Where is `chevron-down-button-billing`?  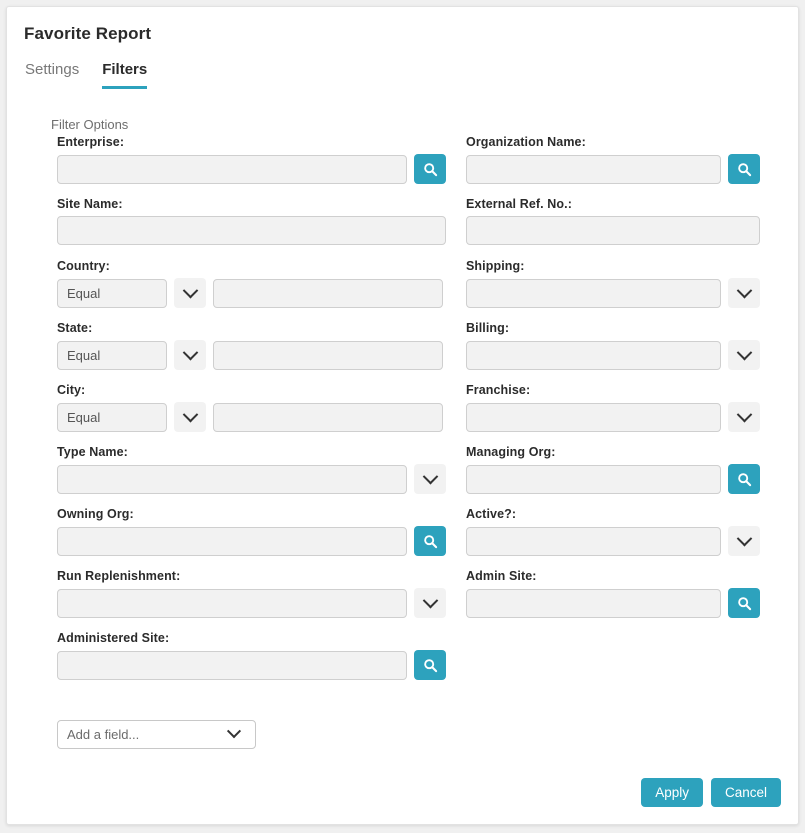 chevron-down-button-billing is located at coordinates (744, 355).